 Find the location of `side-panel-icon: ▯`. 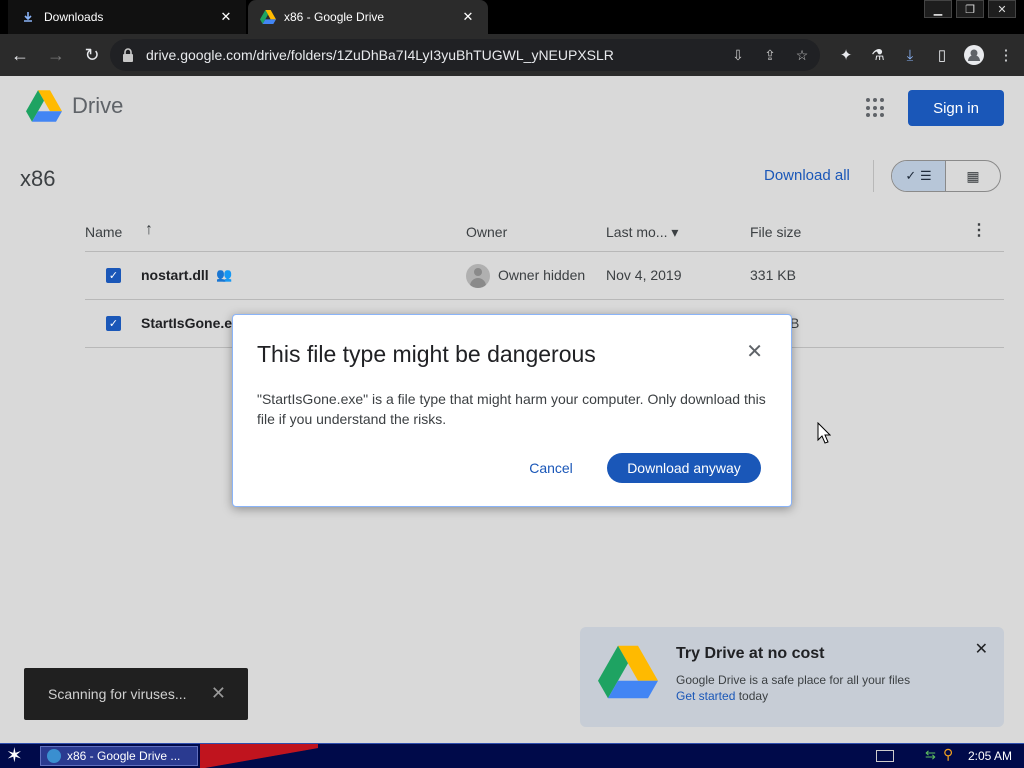

side-panel-icon: ▯ is located at coordinates (942, 55).